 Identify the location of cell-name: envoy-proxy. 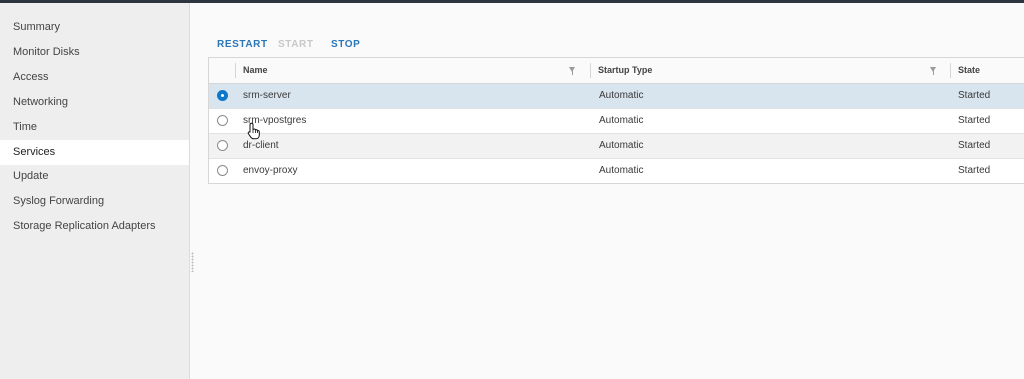
(270, 170).